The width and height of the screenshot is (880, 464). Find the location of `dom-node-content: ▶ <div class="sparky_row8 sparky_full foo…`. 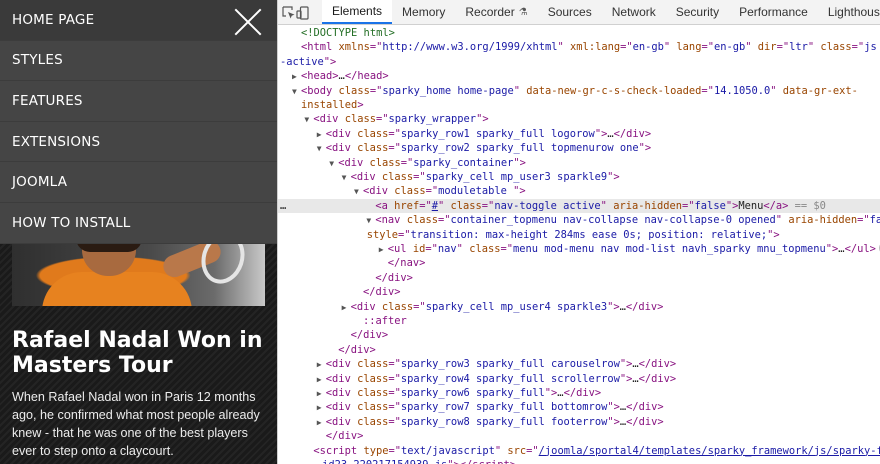

dom-node-content: ▶ <div class="sparky_row8 sparky_full foo… is located at coordinates (490, 422).